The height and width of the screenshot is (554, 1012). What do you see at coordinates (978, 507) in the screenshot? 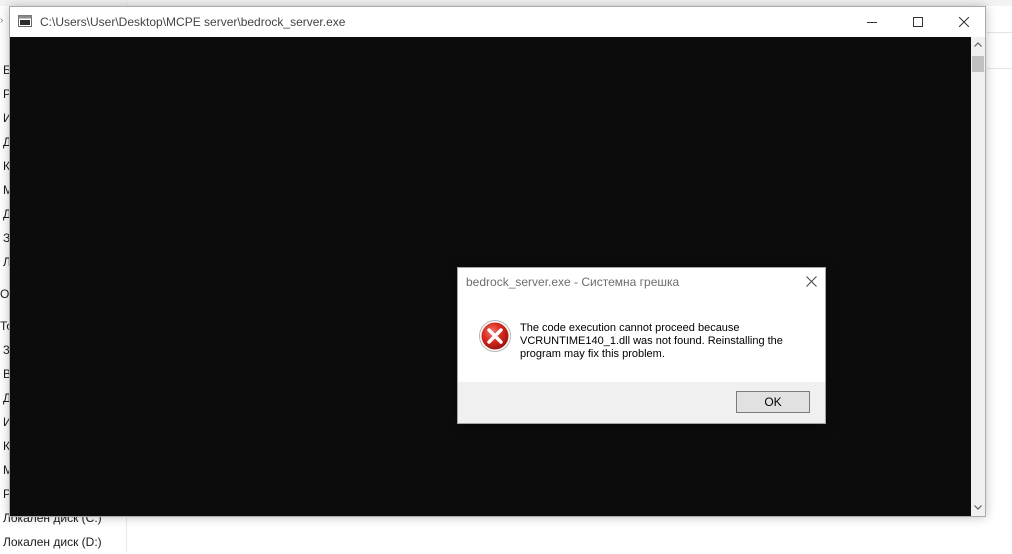
I see `scroll-down-arrow-icon` at bounding box center [978, 507].